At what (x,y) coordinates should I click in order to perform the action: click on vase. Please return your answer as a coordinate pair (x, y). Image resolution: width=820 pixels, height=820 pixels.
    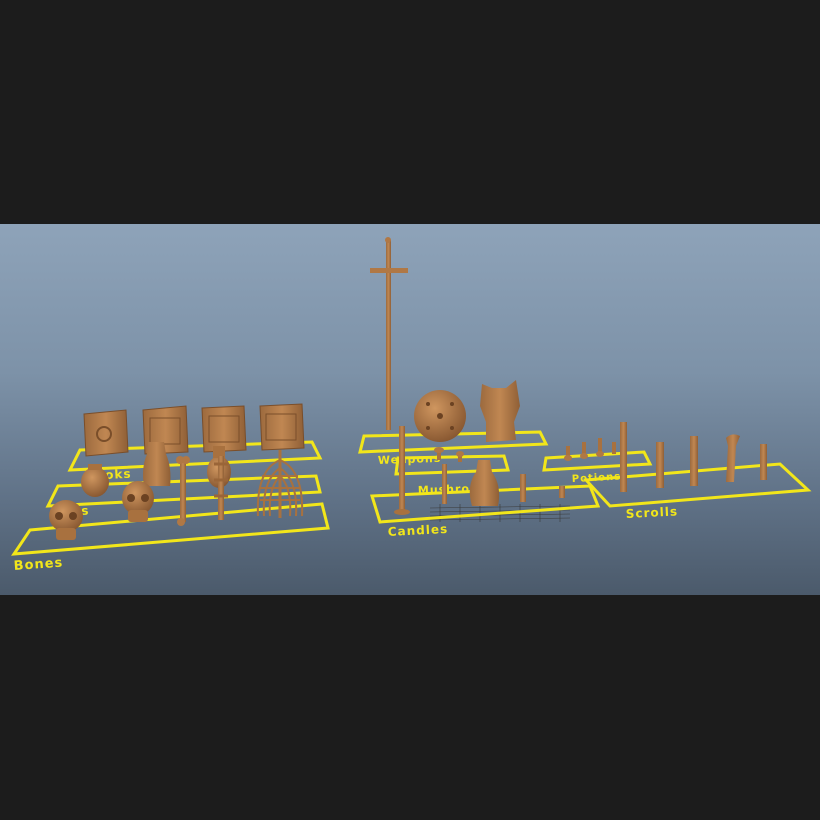
    Looking at the image, I should click on (484, 483).